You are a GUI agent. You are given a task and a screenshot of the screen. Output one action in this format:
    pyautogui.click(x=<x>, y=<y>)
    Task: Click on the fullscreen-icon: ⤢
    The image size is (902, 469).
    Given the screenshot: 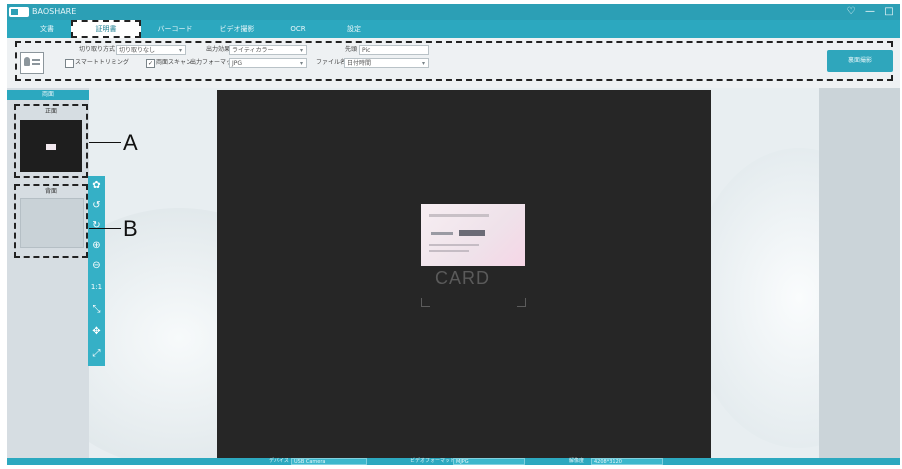 What is the action you would take?
    pyautogui.click(x=96, y=353)
    